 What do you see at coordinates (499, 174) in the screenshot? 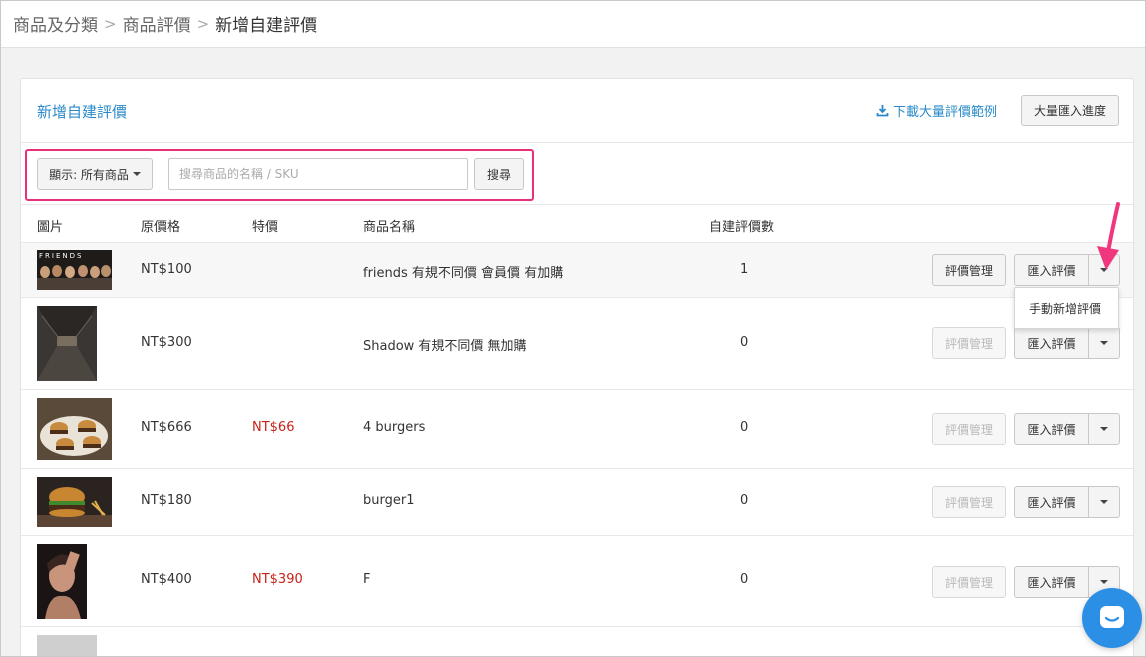
I see `search-button: 搜尋` at bounding box center [499, 174].